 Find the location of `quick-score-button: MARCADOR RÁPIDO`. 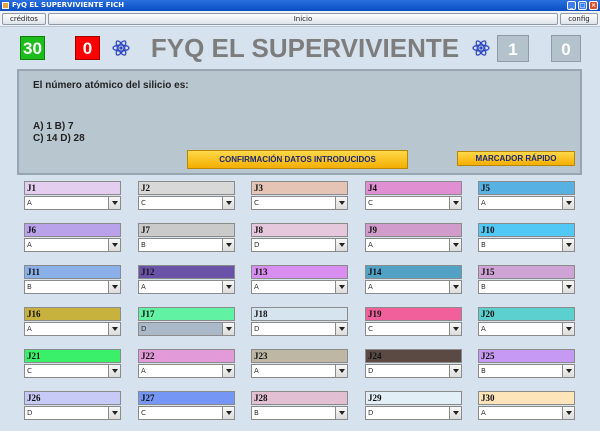

quick-score-button: MARCADOR RÁPIDO is located at coordinates (516, 158).